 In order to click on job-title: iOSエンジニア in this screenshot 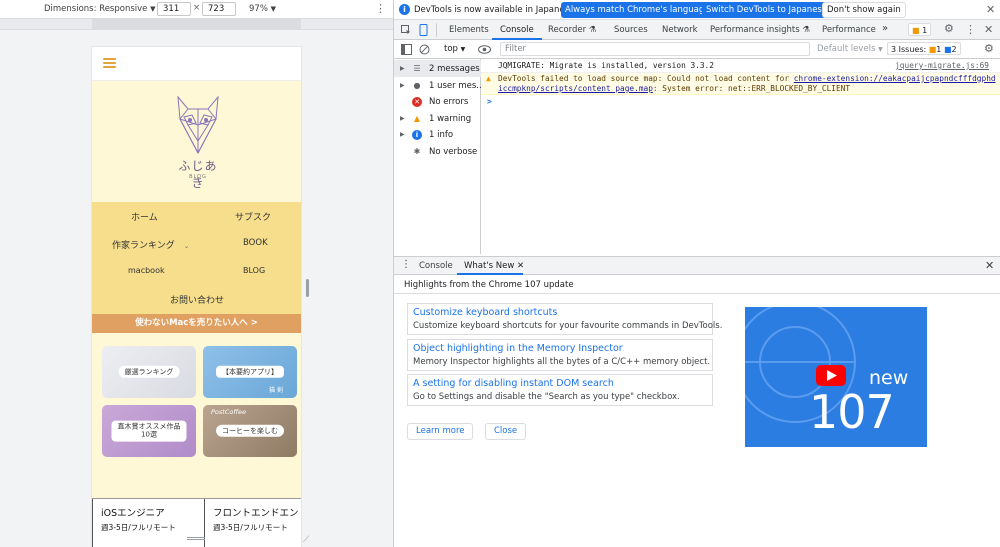, I will do `click(133, 513)`.